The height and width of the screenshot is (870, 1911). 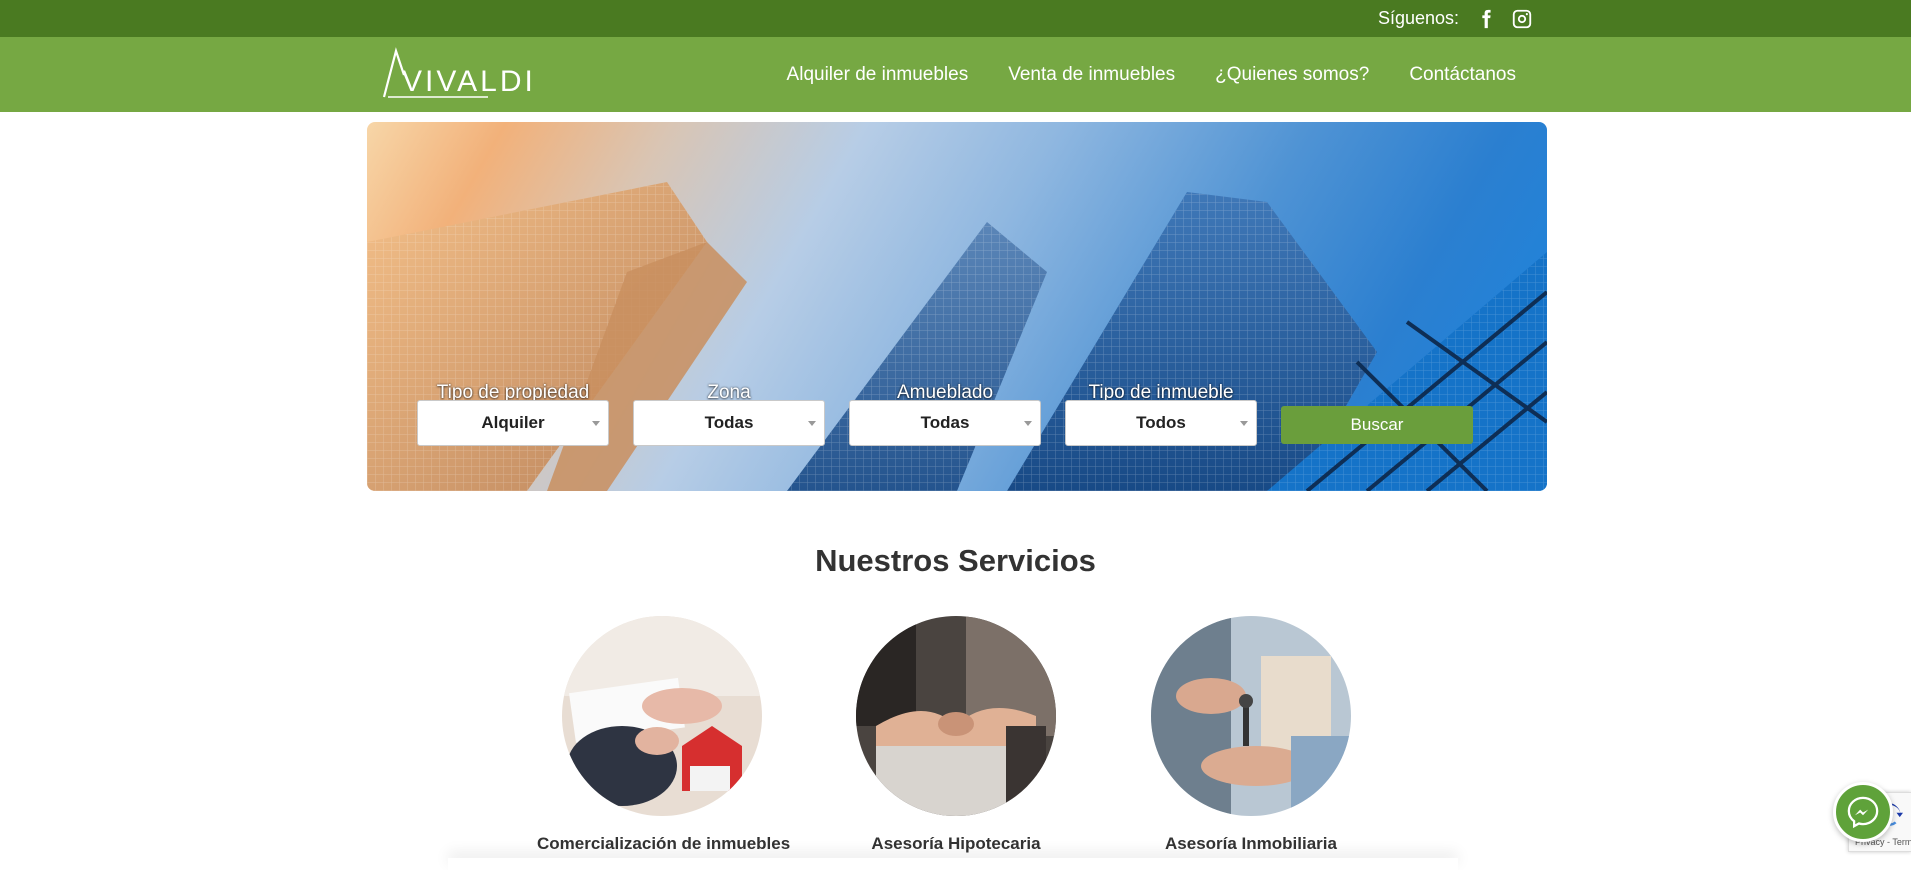 I want to click on amueblado-select: Todas, so click(x=945, y=423).